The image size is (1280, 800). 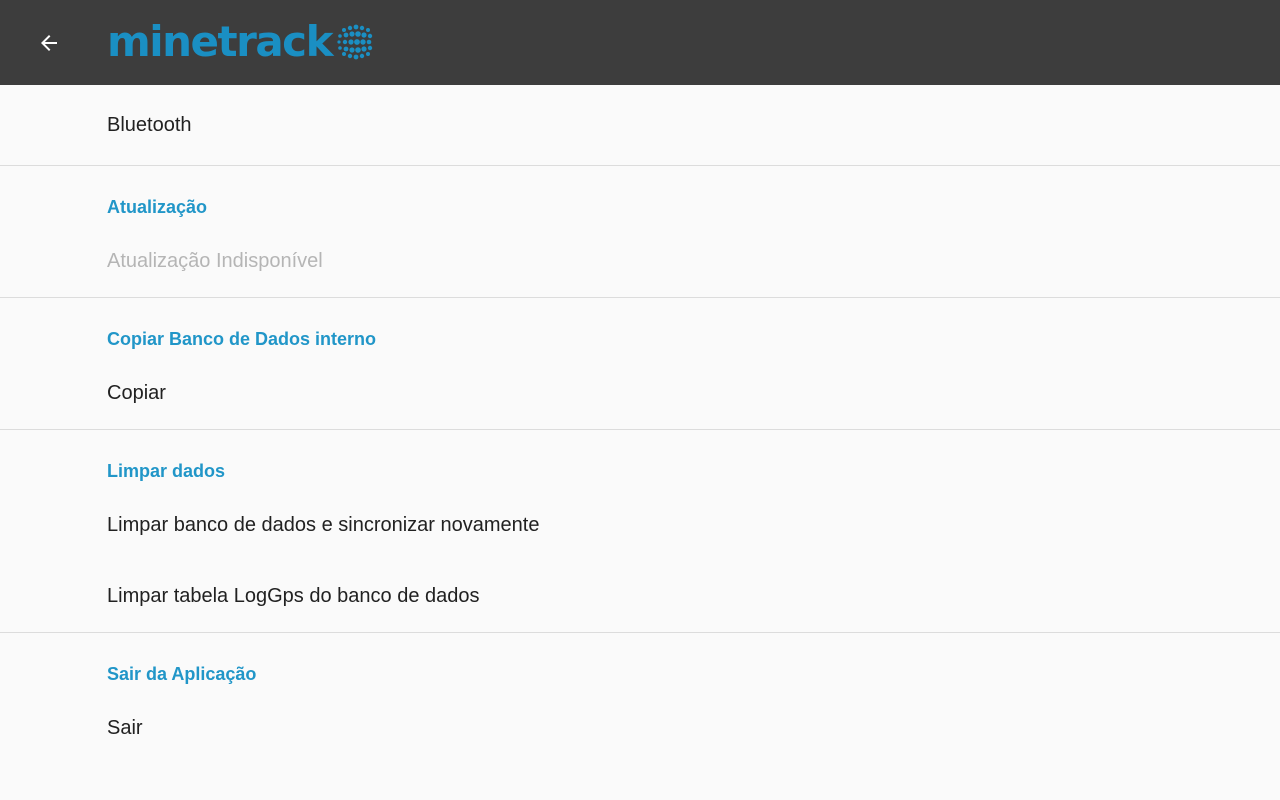 What do you see at coordinates (166, 471) in the screenshot?
I see `category-clear-data: Limpar dados` at bounding box center [166, 471].